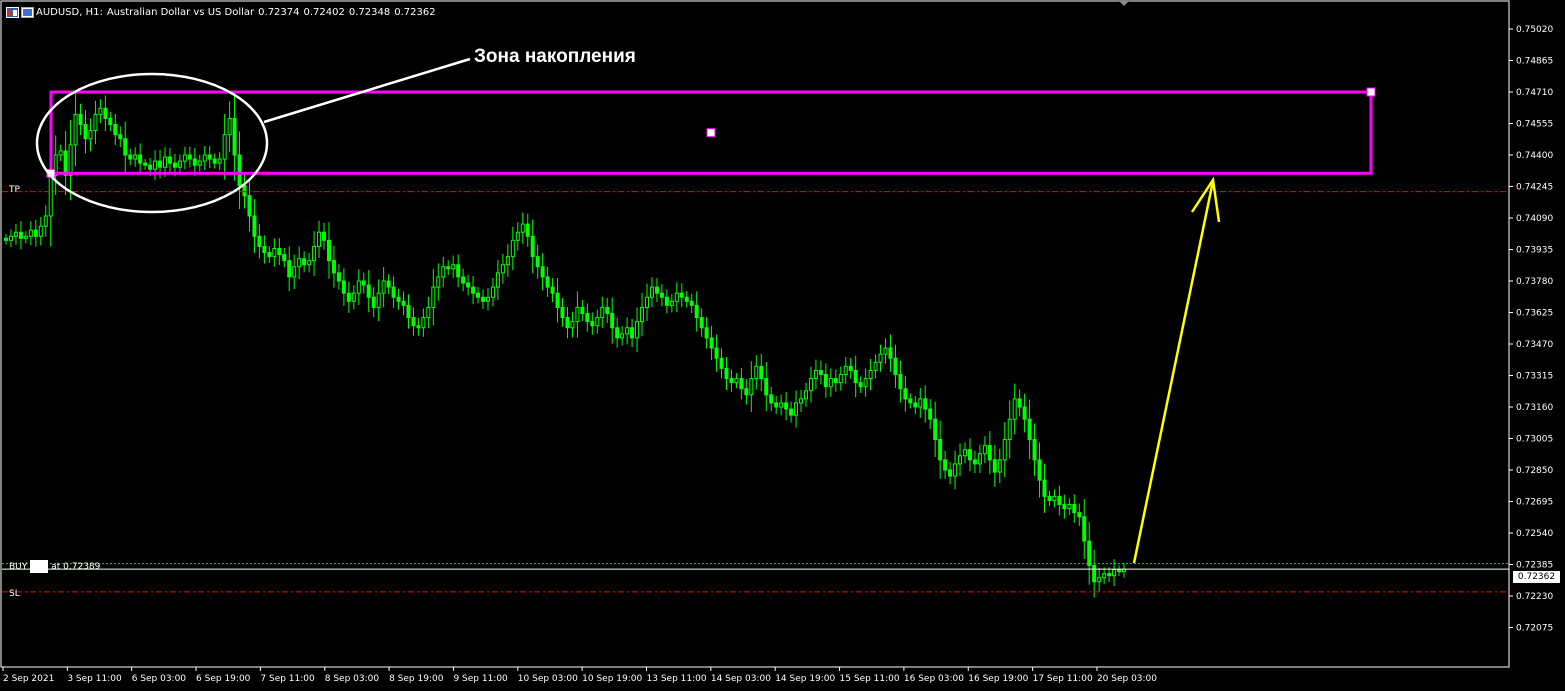  What do you see at coordinates (612, 679) in the screenshot?
I see `x-tick-label: 10 Sep 19:00` at bounding box center [612, 679].